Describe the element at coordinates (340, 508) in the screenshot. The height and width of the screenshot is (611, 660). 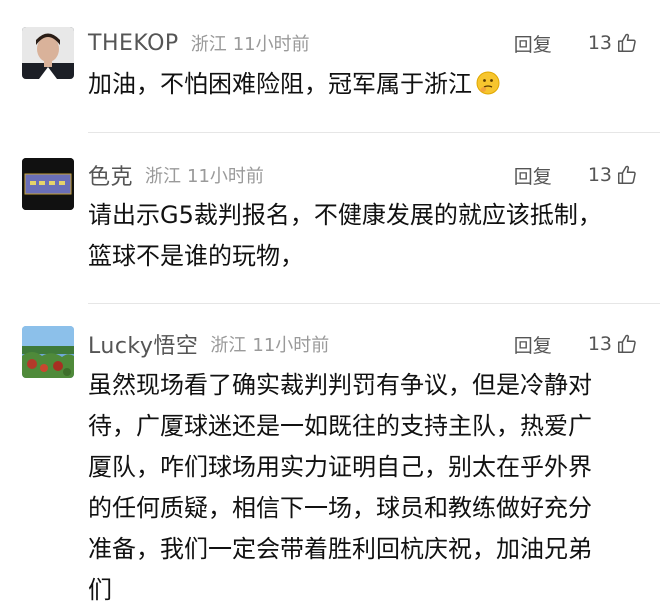
I see `comment-text-line: 的任何质疑，相信下一场，球员和教练做好充分` at that location.